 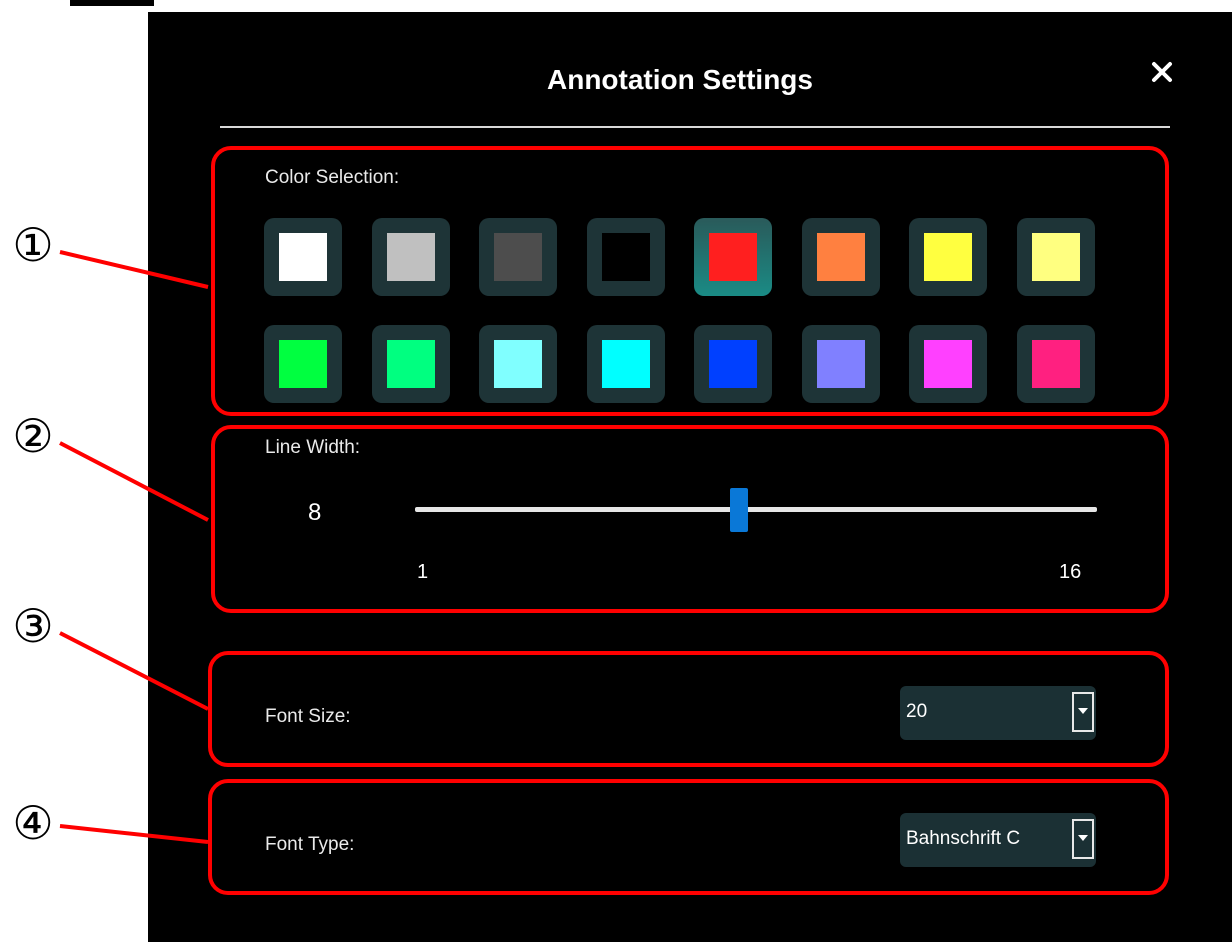 I want to click on callout-number-1: ①, so click(x=33, y=245).